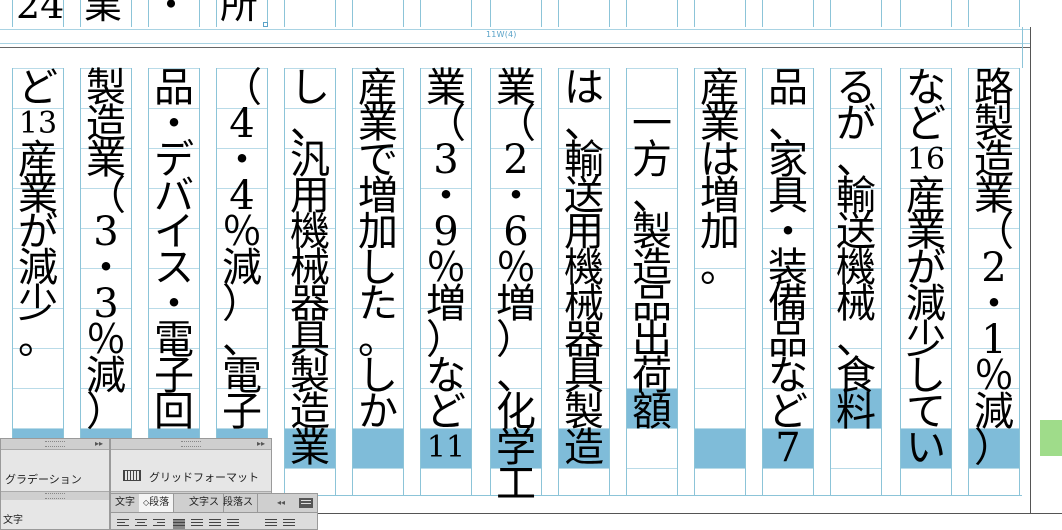 Image resolution: width=1062 pixels, height=530 pixels. Describe the element at coordinates (103, 13) in the screenshot. I see `top-strip-character: 業` at that location.